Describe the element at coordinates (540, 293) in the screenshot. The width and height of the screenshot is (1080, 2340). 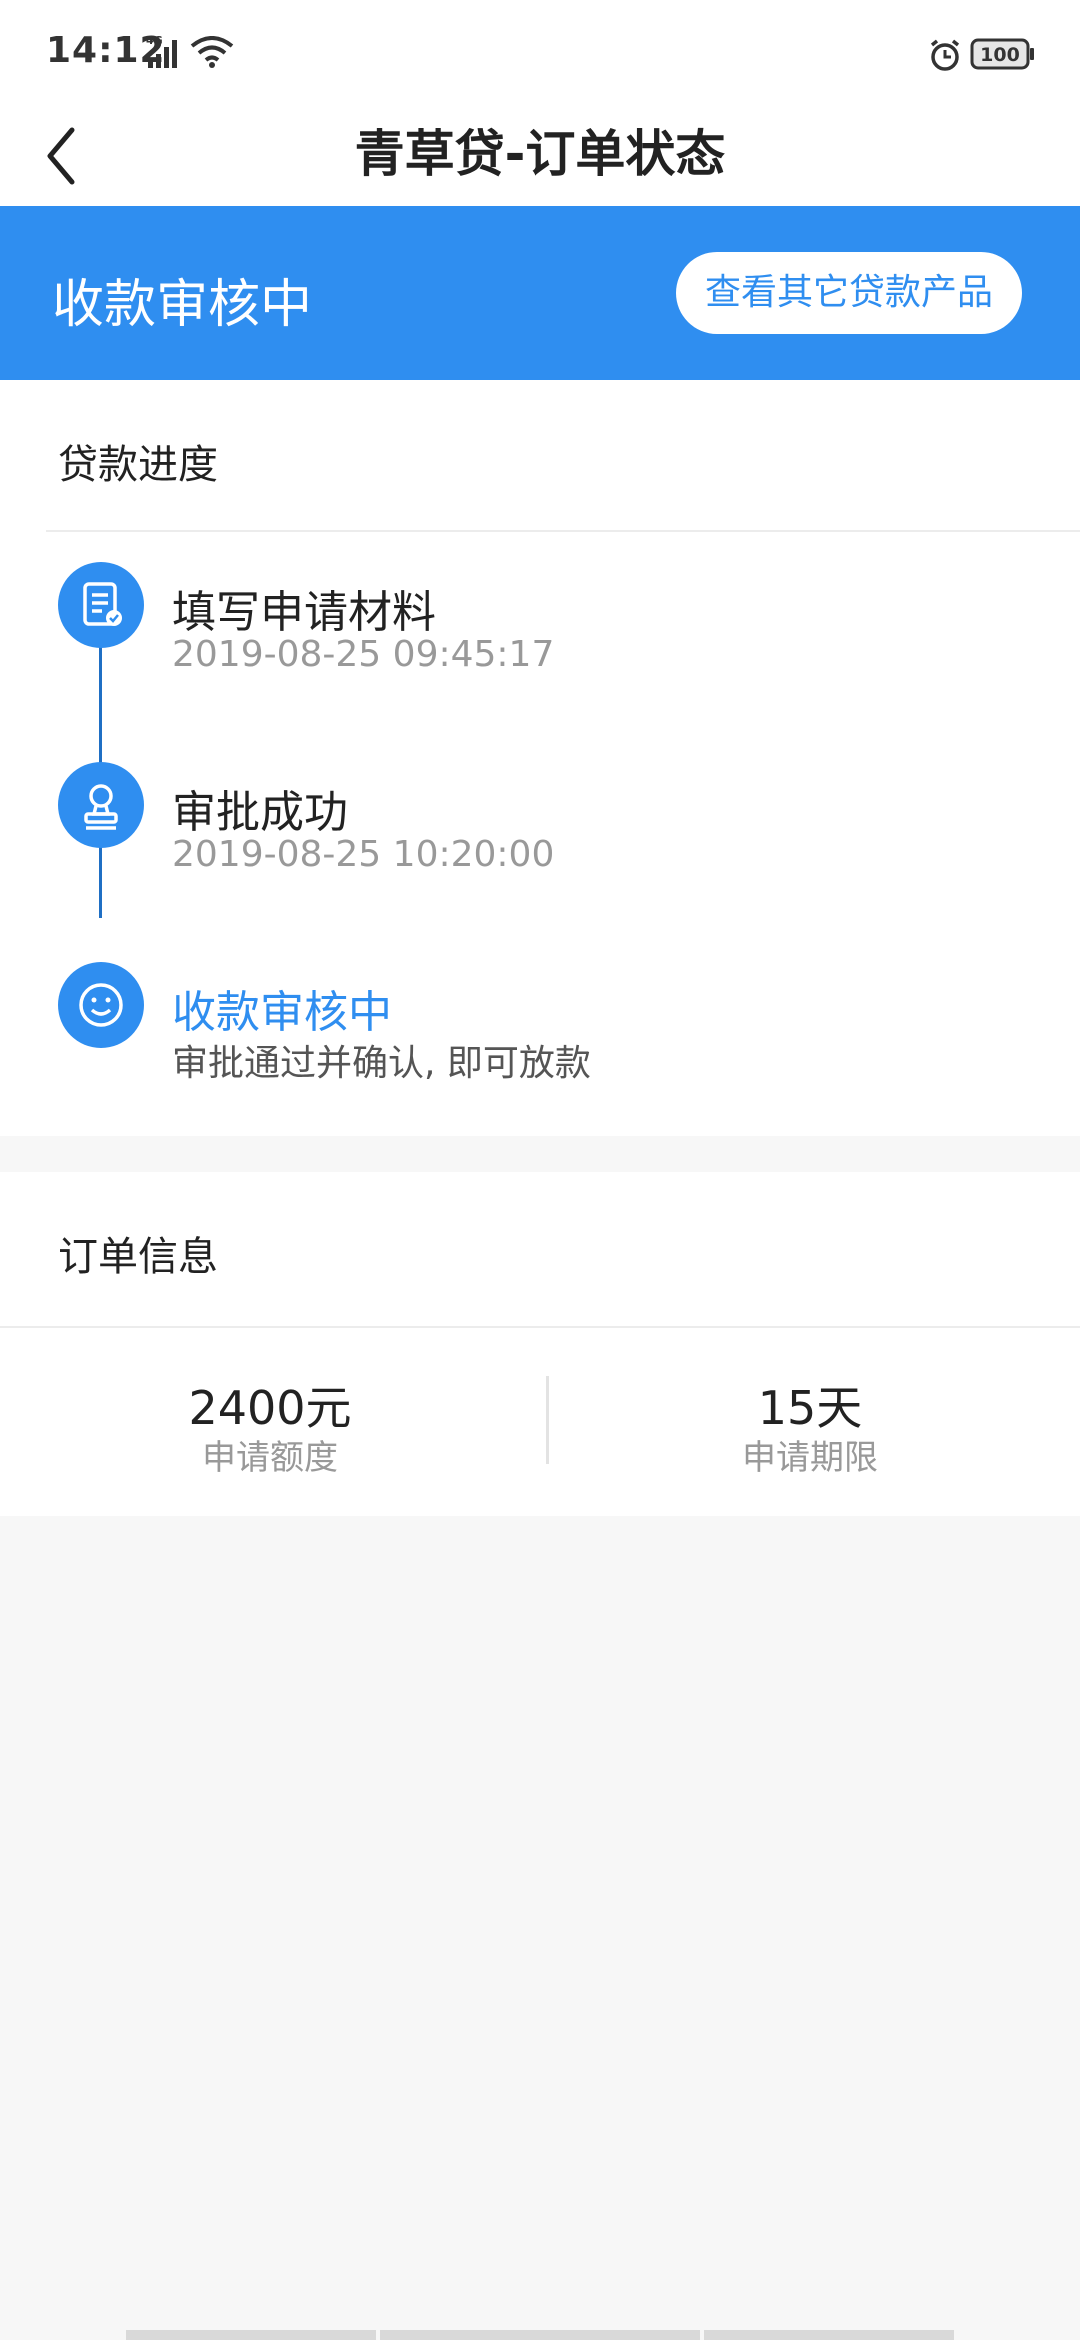
I see `order-status-header: 收款审核中 查看其它贷款产品` at that location.